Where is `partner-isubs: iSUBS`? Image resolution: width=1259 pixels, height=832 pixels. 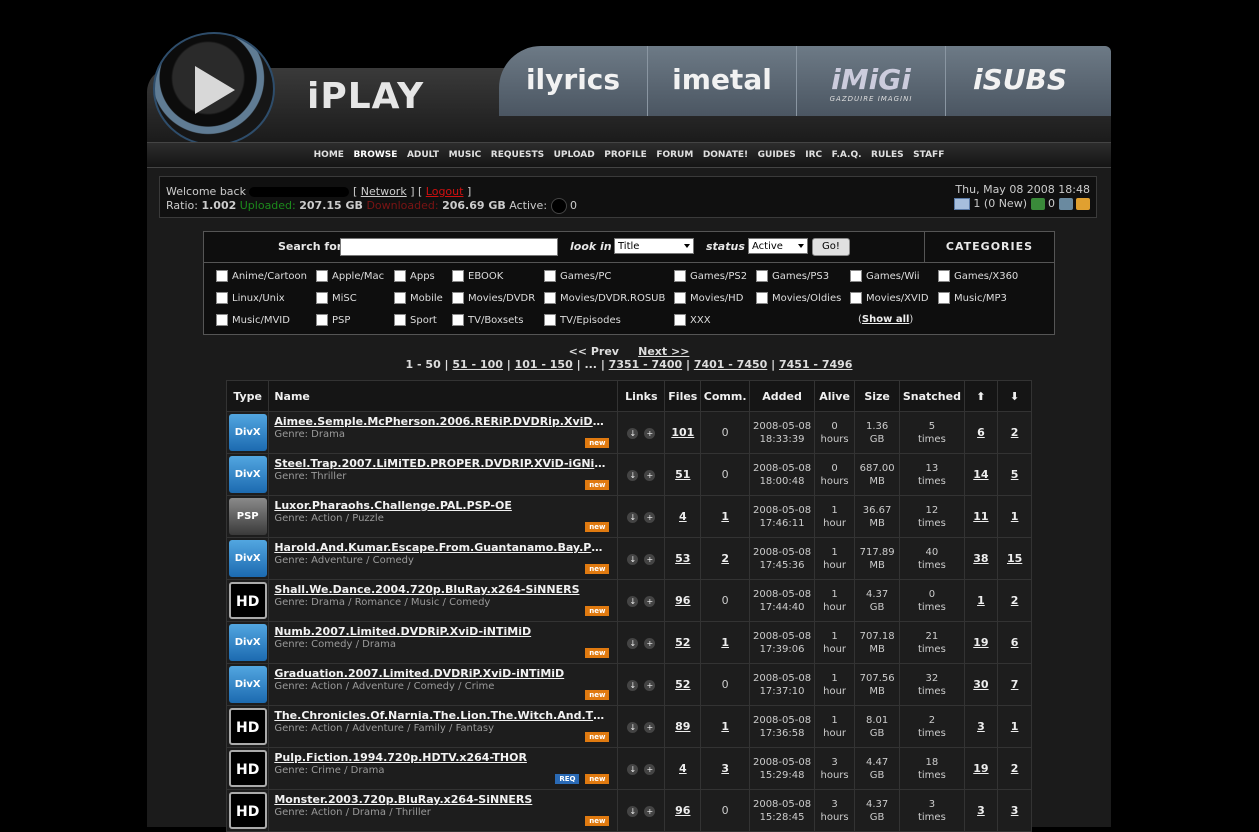
partner-isubs: iSUBS is located at coordinates (1020, 81).